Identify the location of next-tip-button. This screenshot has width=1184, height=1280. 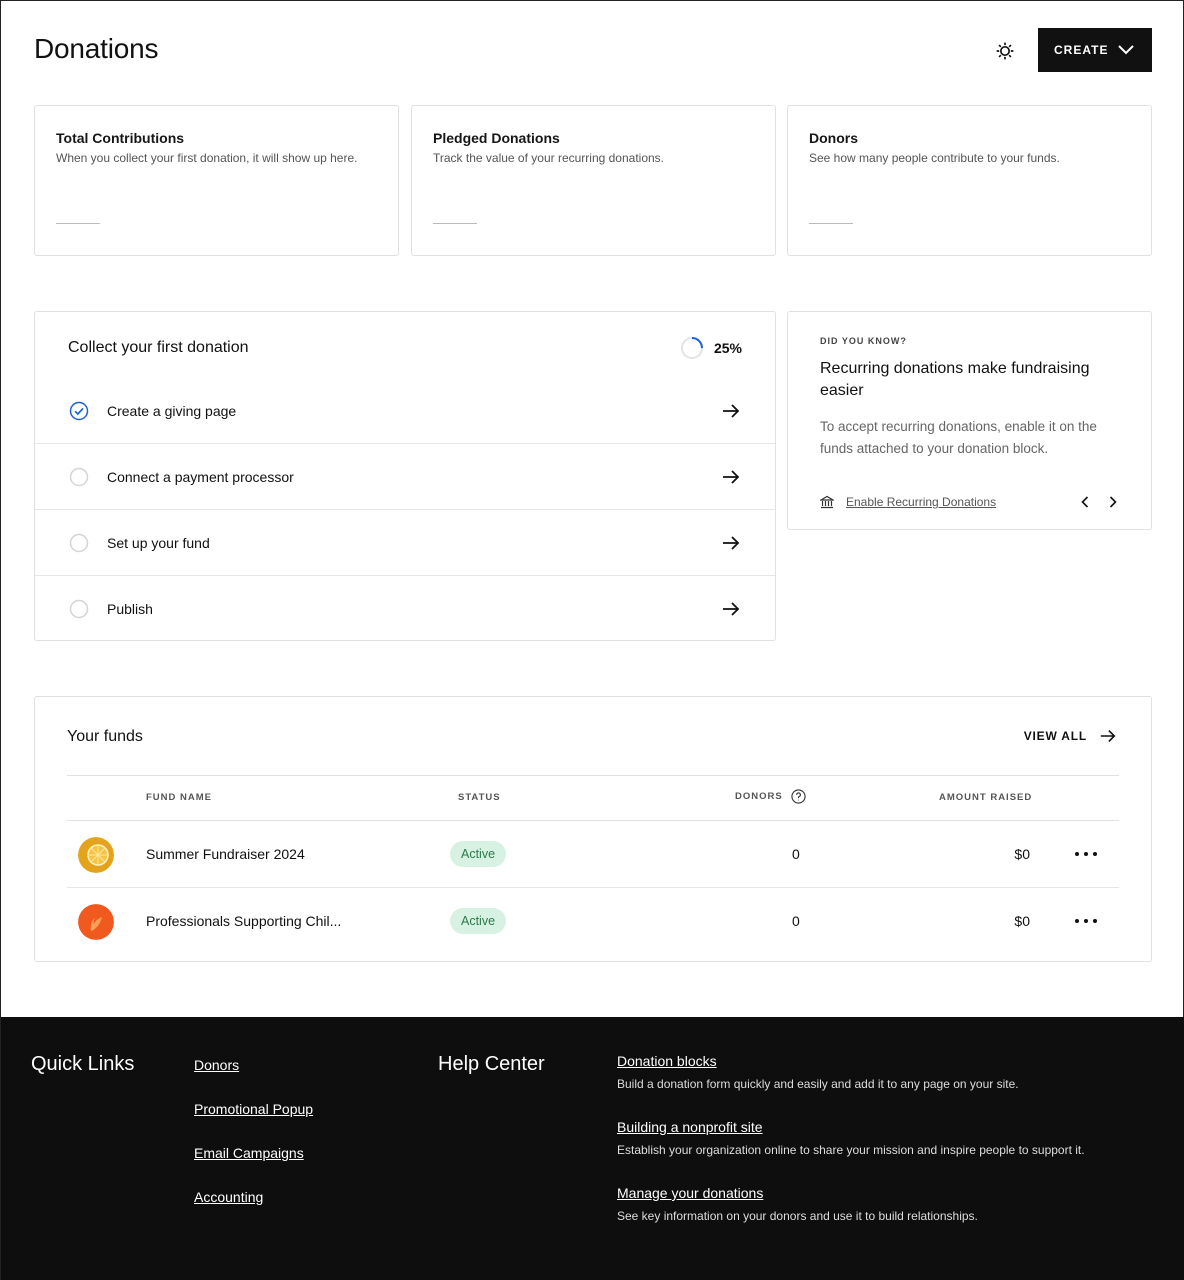
(1113, 502).